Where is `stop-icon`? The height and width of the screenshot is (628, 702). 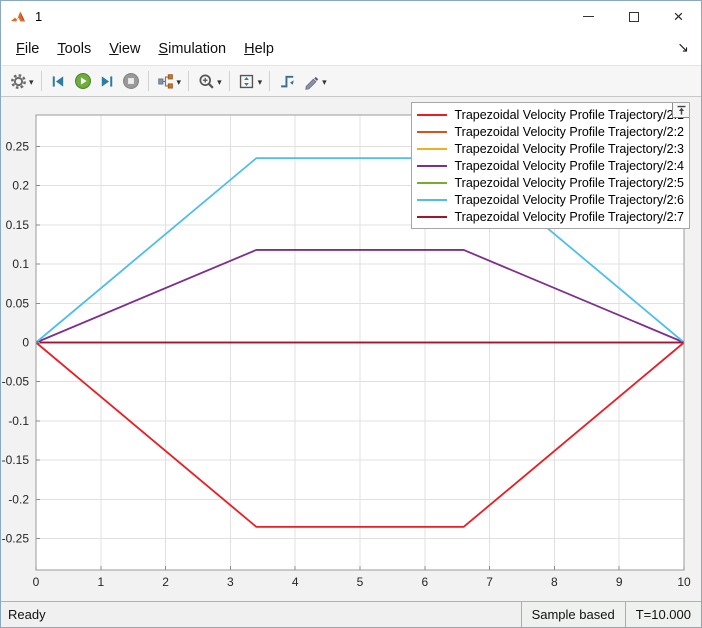
stop-icon is located at coordinates (130, 81).